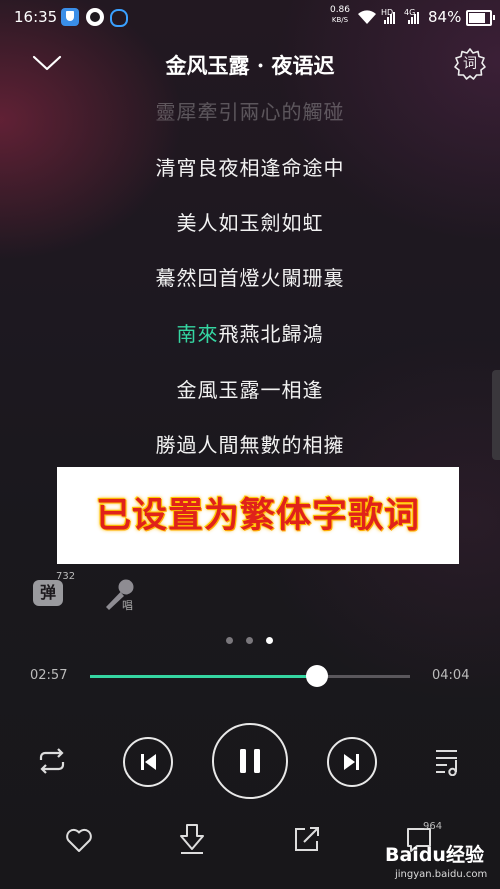  I want to click on network-speed-unit: KB/S, so click(340, 20).